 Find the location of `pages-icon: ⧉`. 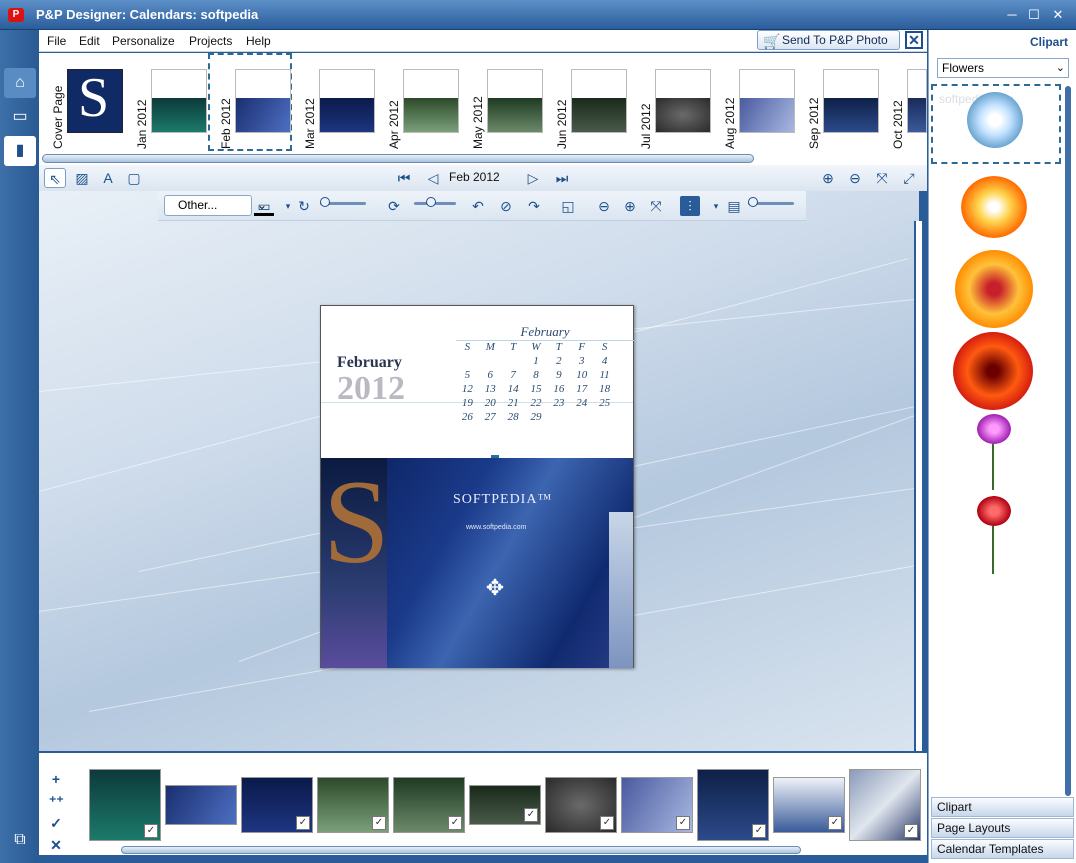

pages-icon: ⧉ is located at coordinates (20, 840).